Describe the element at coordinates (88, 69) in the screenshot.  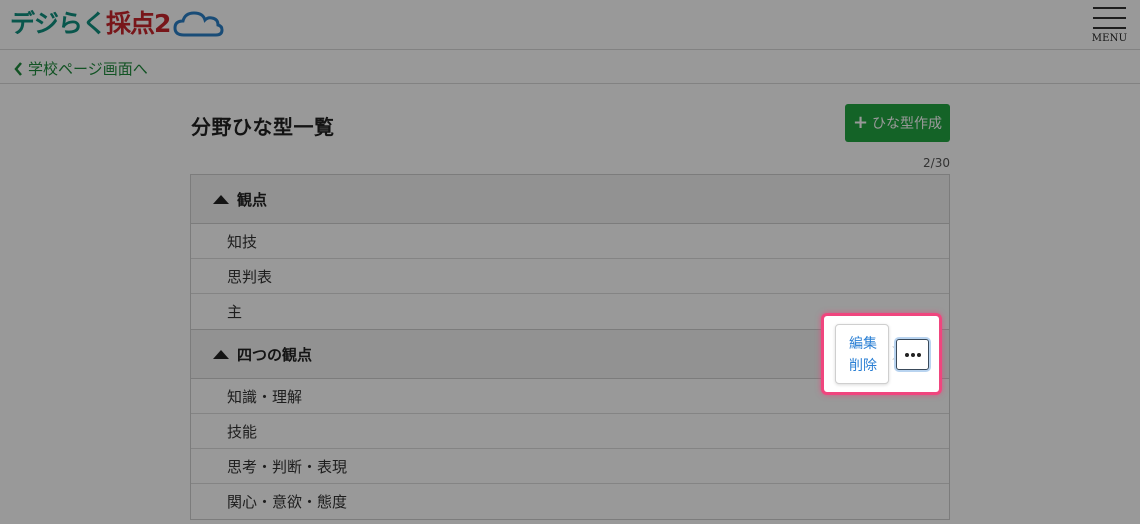
I see `back-link-label: 学校ページ画面へ` at that location.